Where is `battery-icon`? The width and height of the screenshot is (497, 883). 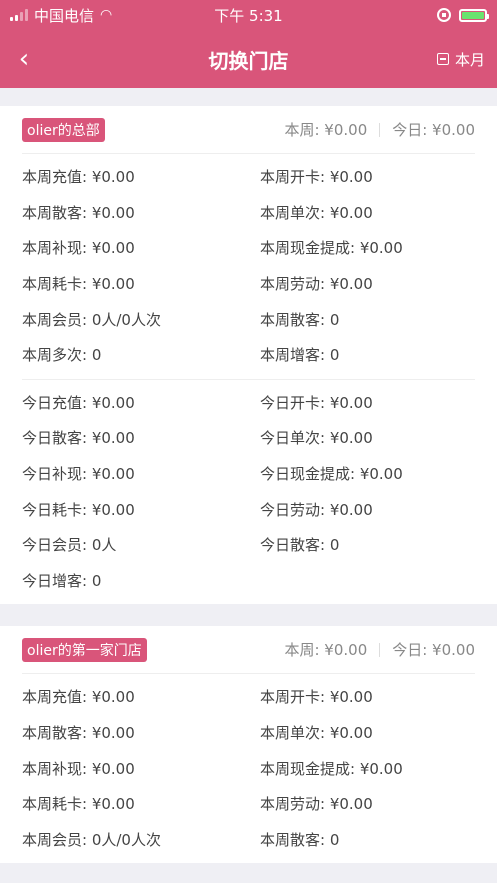
battery-icon is located at coordinates (474, 15).